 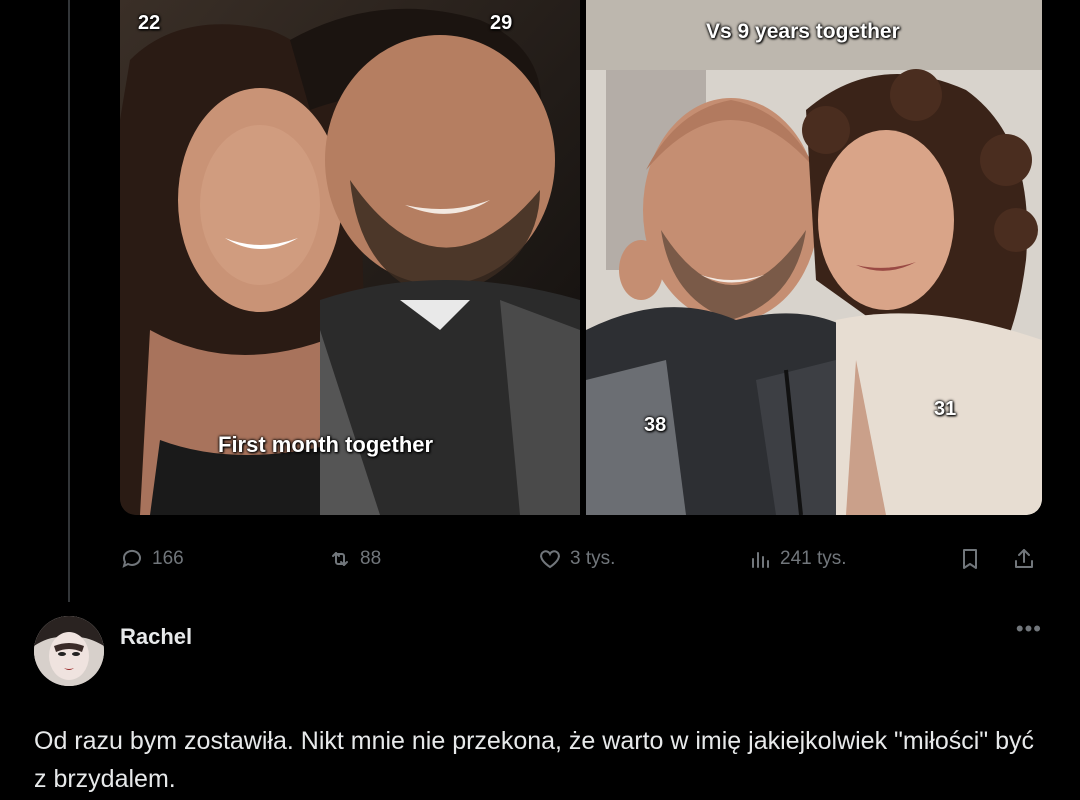 What do you see at coordinates (371, 558) in the screenshot?
I see `repost-count: 88` at bounding box center [371, 558].